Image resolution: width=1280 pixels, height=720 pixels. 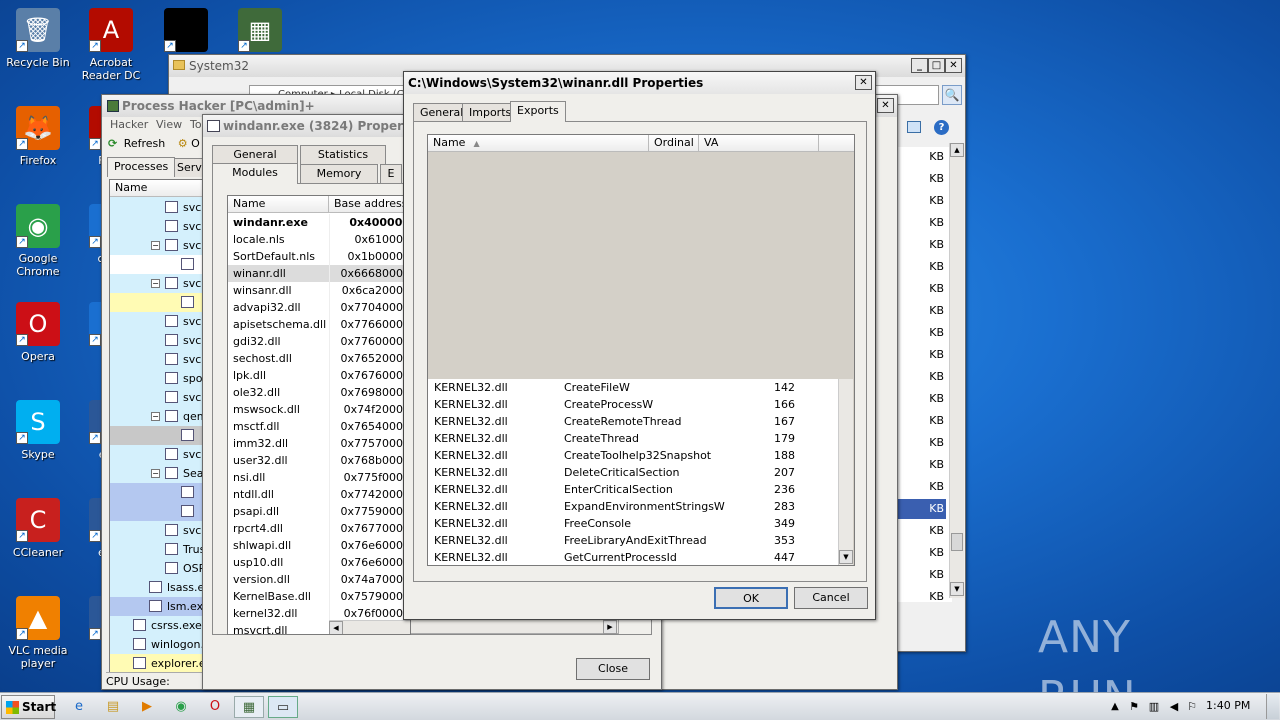 What do you see at coordinates (147, 707) in the screenshot?
I see `media-player-icon: ▶` at bounding box center [147, 707].